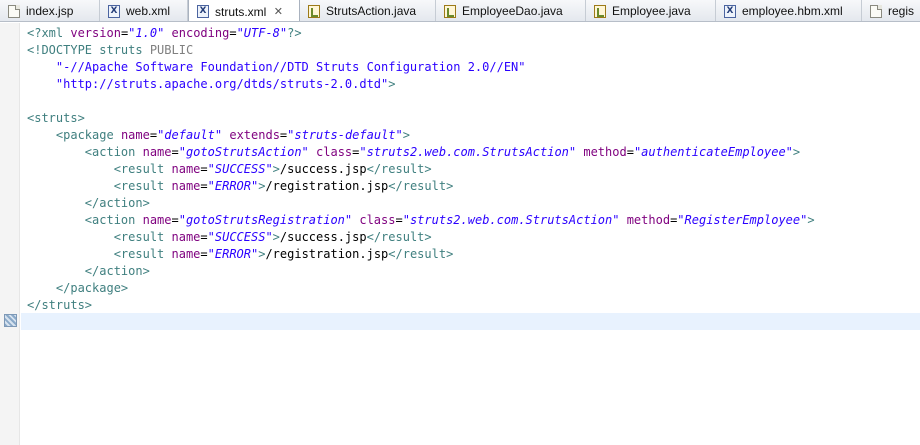  I want to click on code-token: <package, so click(88, 135).